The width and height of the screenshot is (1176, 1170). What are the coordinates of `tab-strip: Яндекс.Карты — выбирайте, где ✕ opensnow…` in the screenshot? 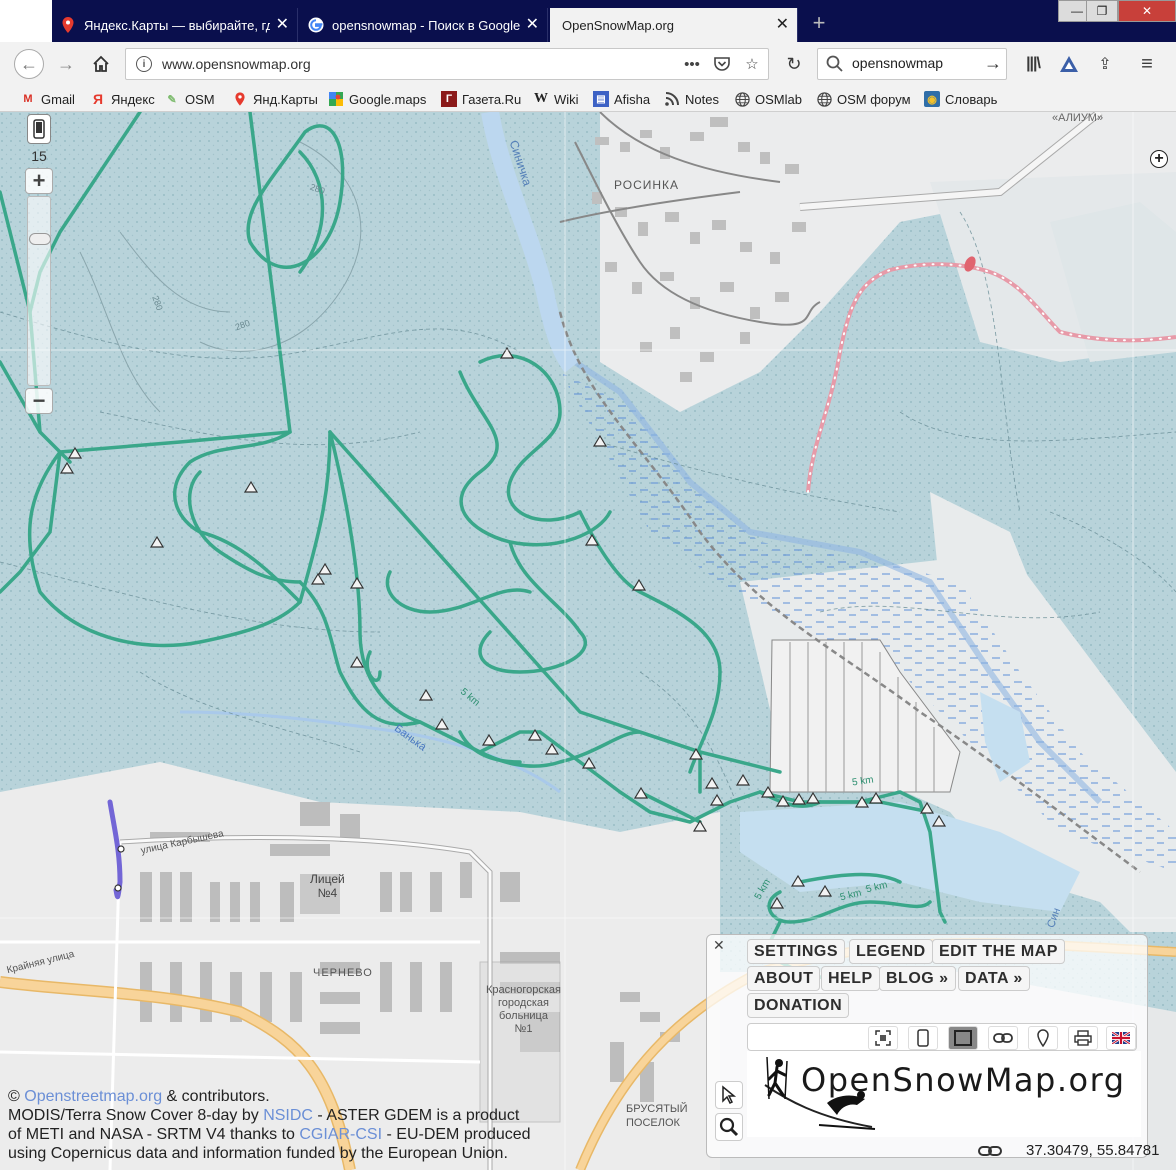 It's located at (588, 21).